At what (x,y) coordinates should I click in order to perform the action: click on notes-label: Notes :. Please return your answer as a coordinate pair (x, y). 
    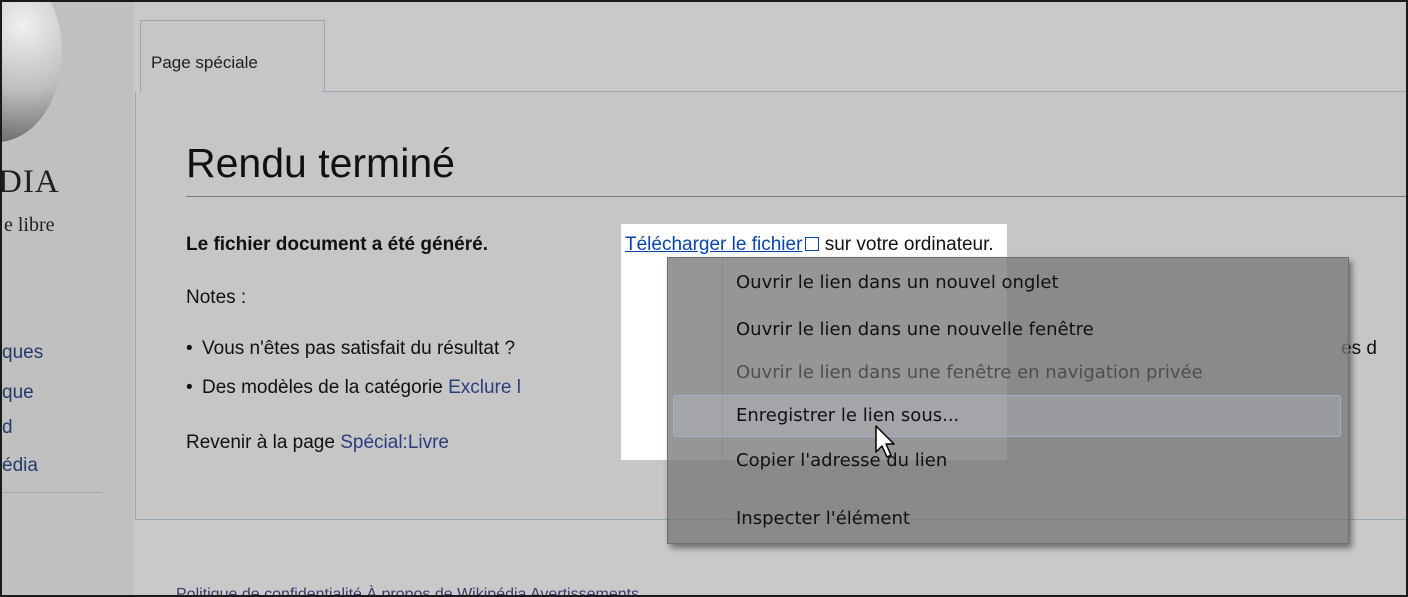
    Looking at the image, I should click on (216, 297).